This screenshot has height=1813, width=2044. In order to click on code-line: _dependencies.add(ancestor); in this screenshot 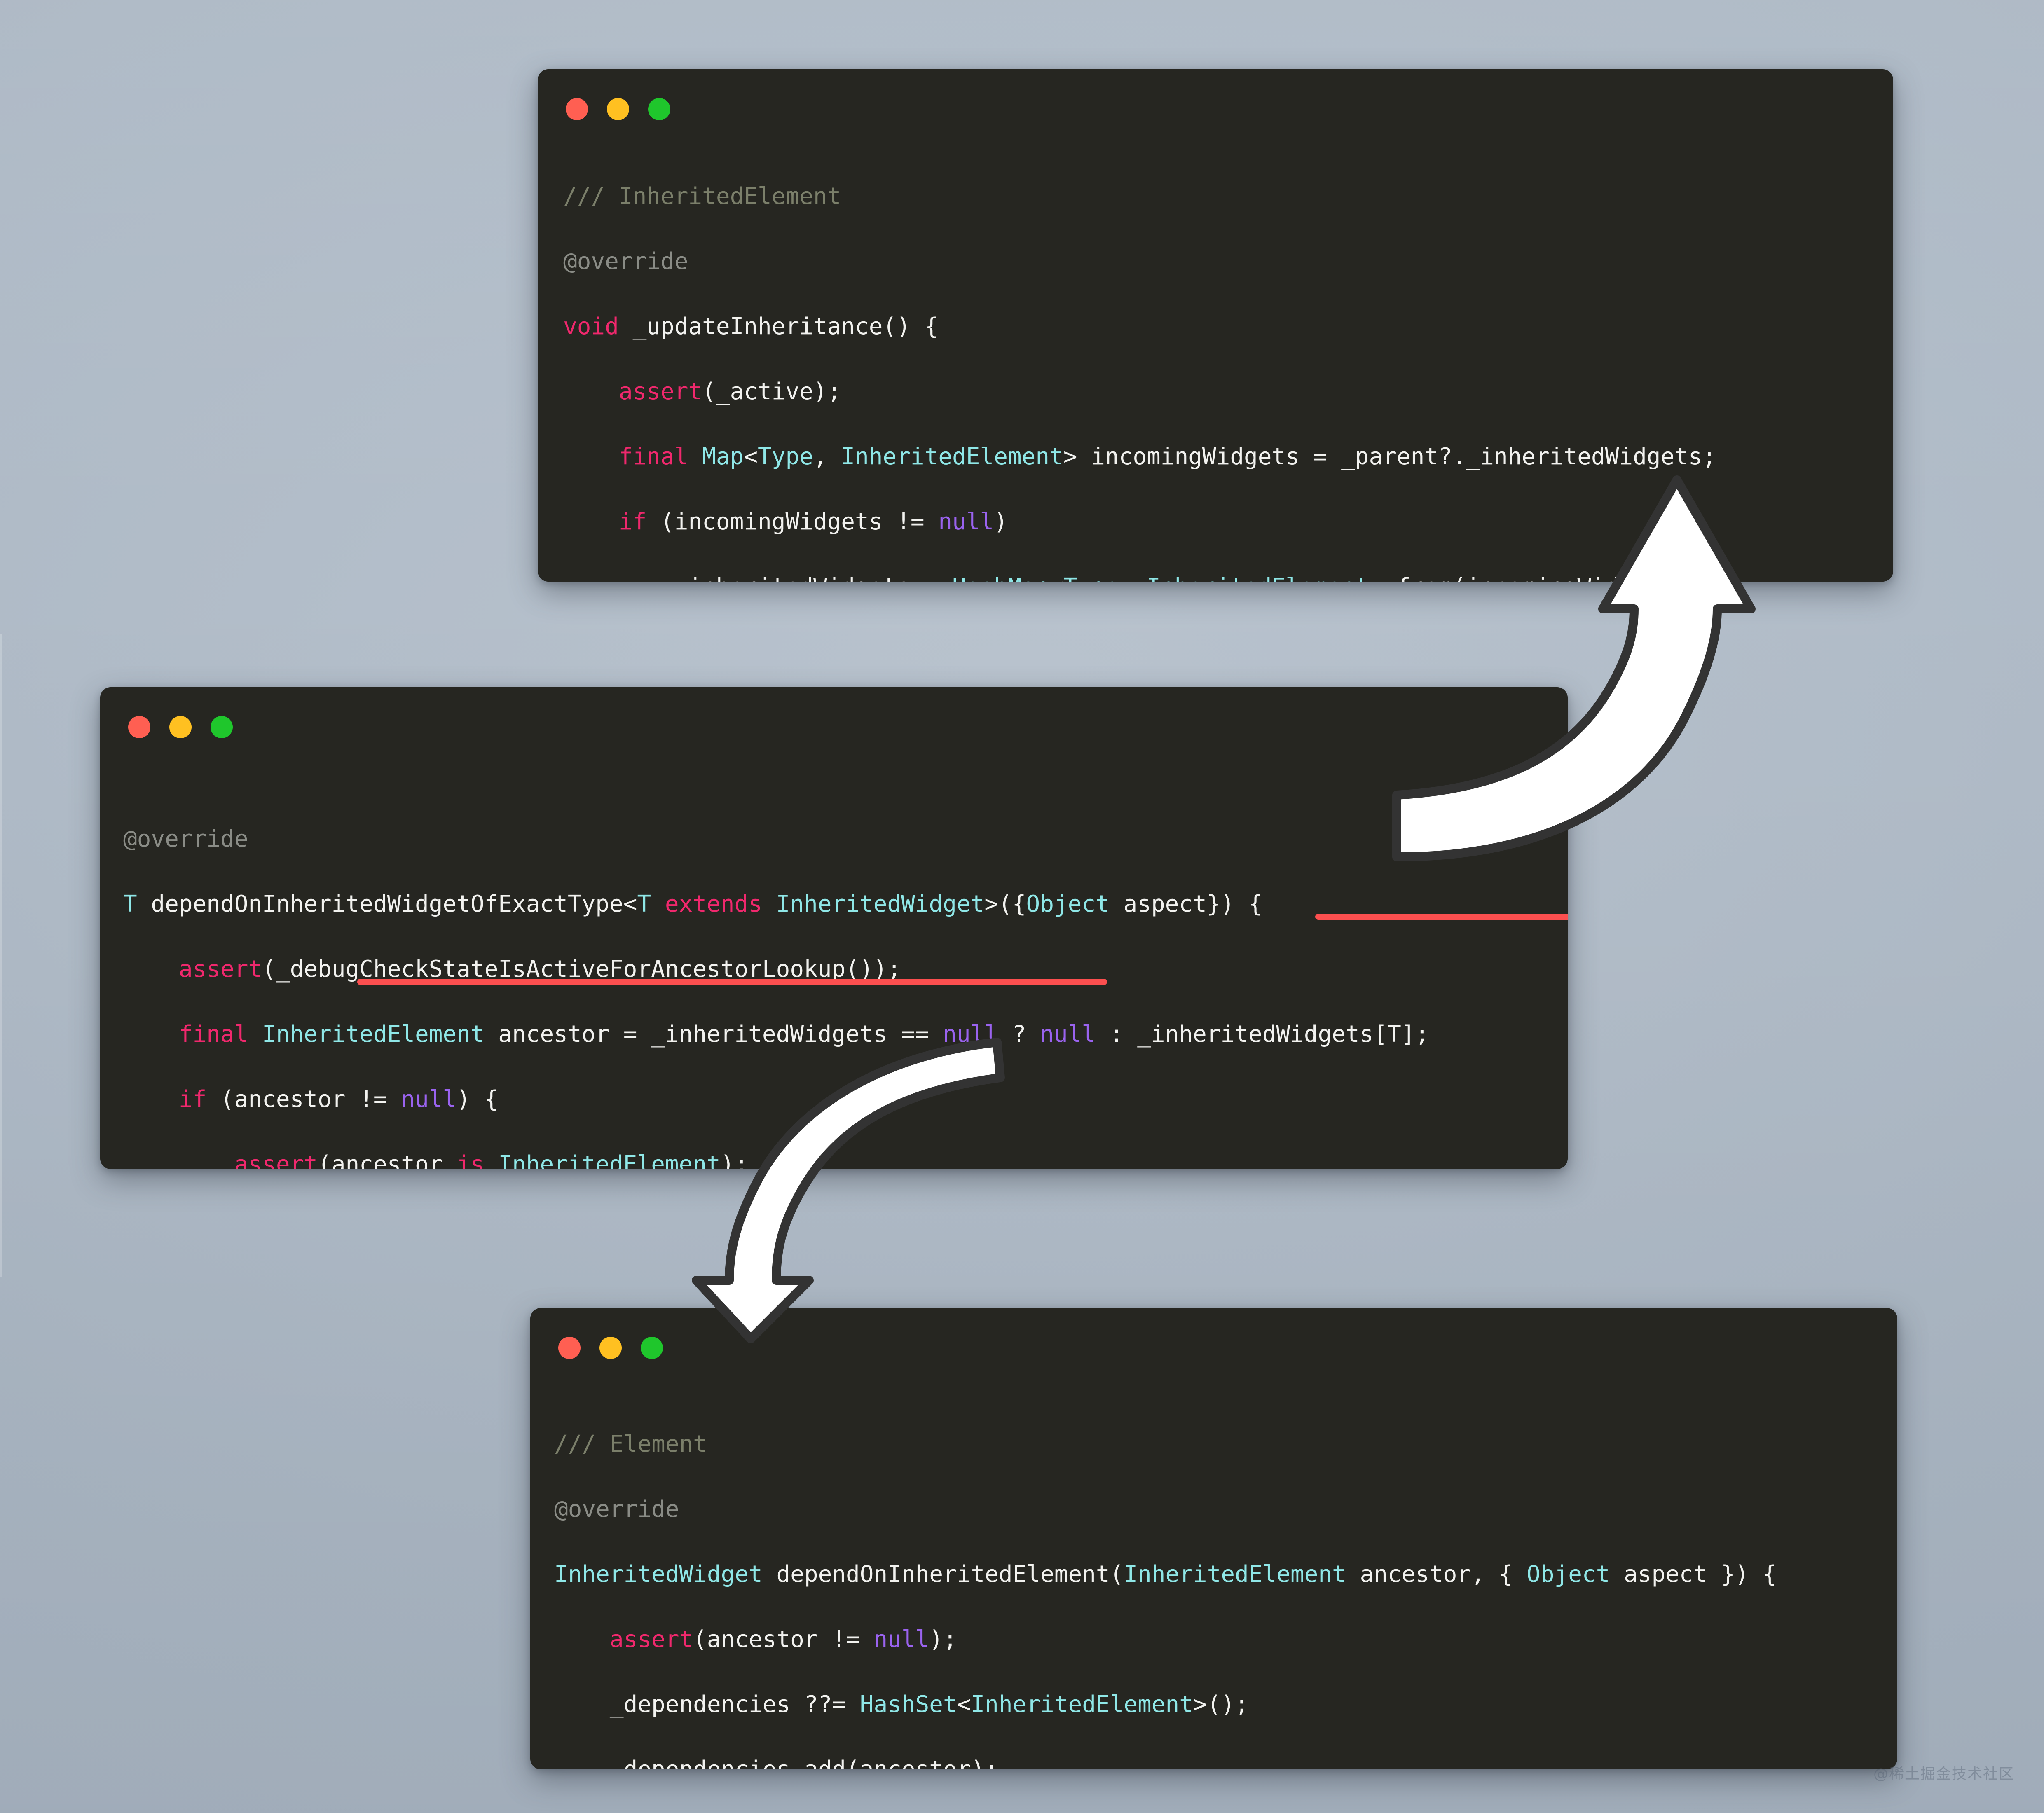, I will do `click(1219, 1761)`.